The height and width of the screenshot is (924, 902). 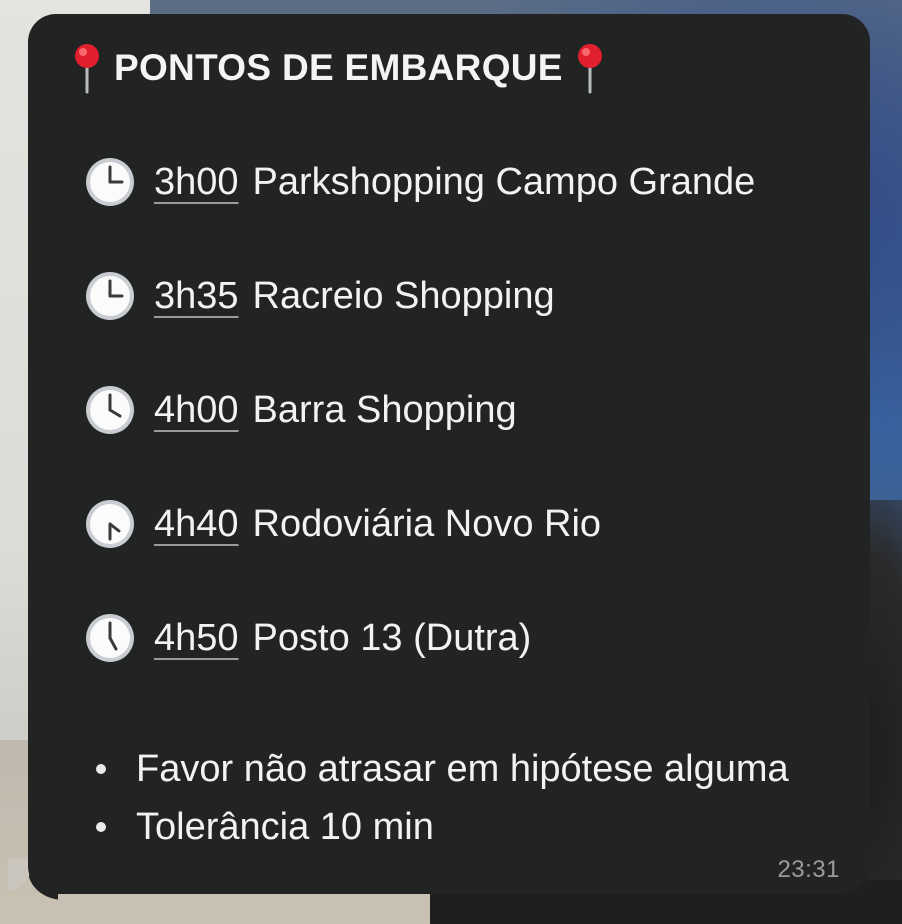 I want to click on departure-time-link: 3h35, so click(x=196, y=296).